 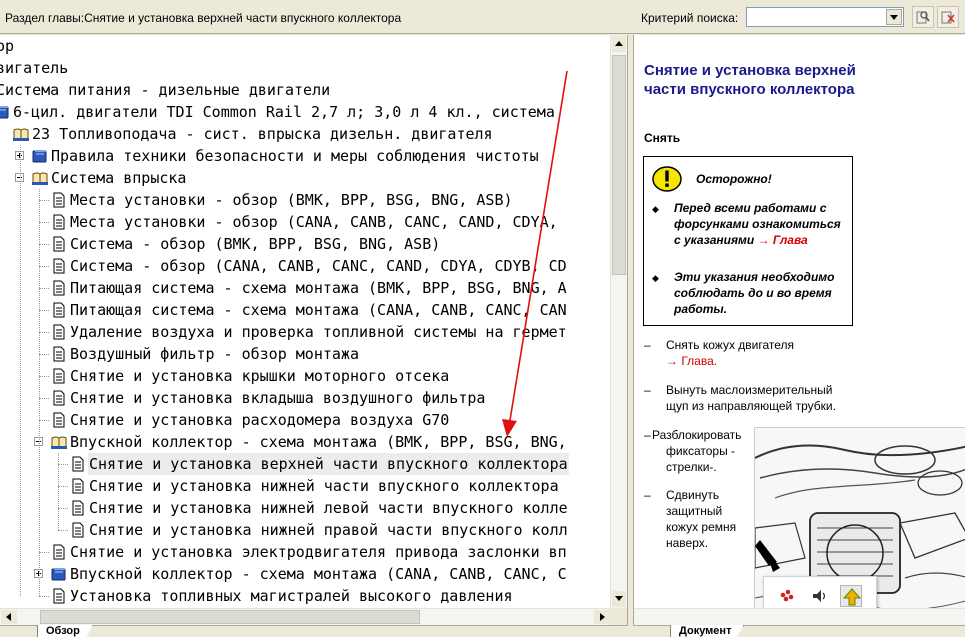 What do you see at coordinates (230, 617) in the screenshot?
I see `hscroll-thumb` at bounding box center [230, 617].